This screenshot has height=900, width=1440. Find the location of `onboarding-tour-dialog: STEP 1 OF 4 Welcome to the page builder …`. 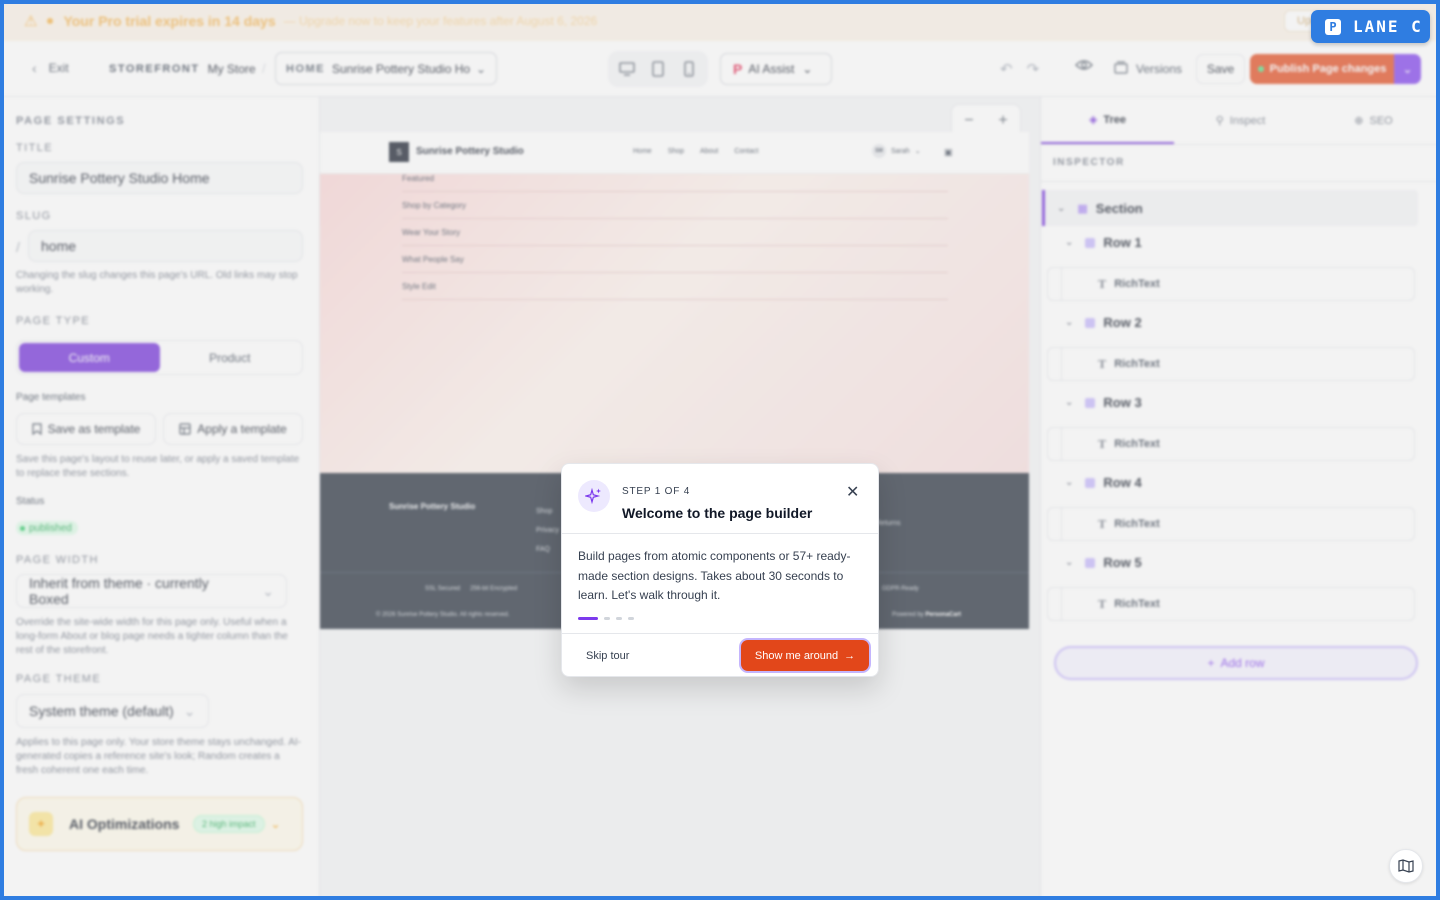

onboarding-tour-dialog: STEP 1 OF 4 Welcome to the page builder … is located at coordinates (720, 570).